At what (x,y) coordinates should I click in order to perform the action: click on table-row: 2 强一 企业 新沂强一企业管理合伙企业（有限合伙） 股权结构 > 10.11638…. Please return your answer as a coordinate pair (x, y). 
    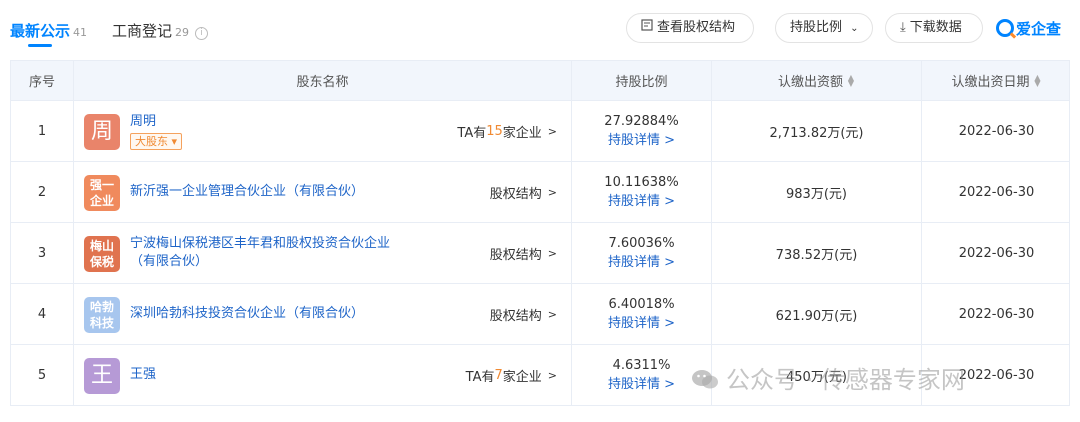
    Looking at the image, I should click on (540, 192).